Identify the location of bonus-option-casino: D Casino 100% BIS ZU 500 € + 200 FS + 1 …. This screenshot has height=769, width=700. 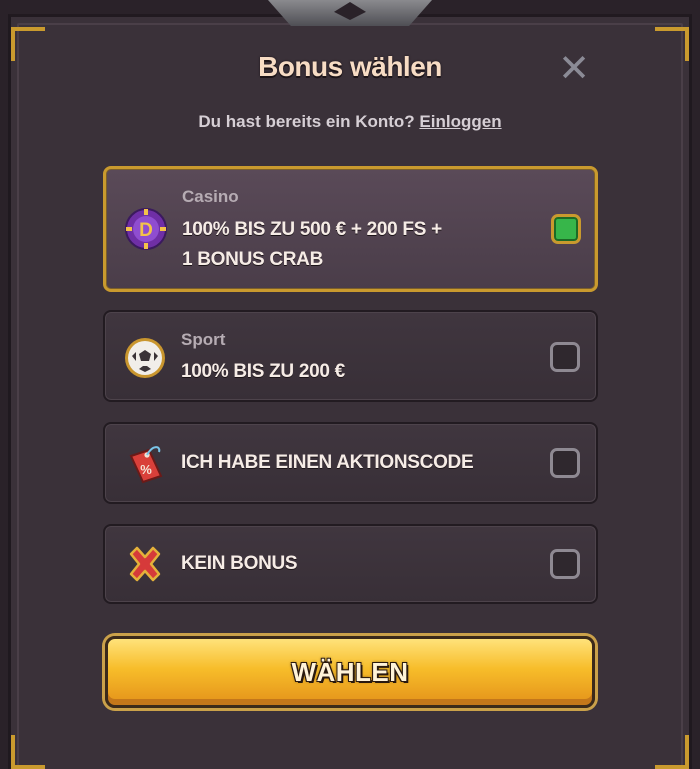
(350, 229).